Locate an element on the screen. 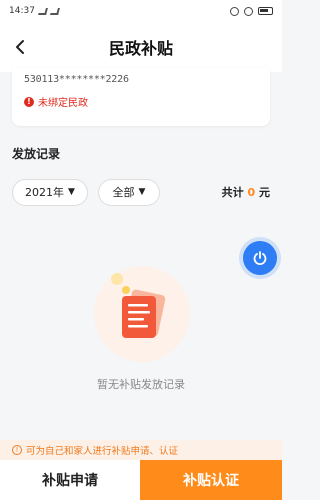 This screenshot has width=320, height=500. empty-document-icon is located at coordinates (142, 314).